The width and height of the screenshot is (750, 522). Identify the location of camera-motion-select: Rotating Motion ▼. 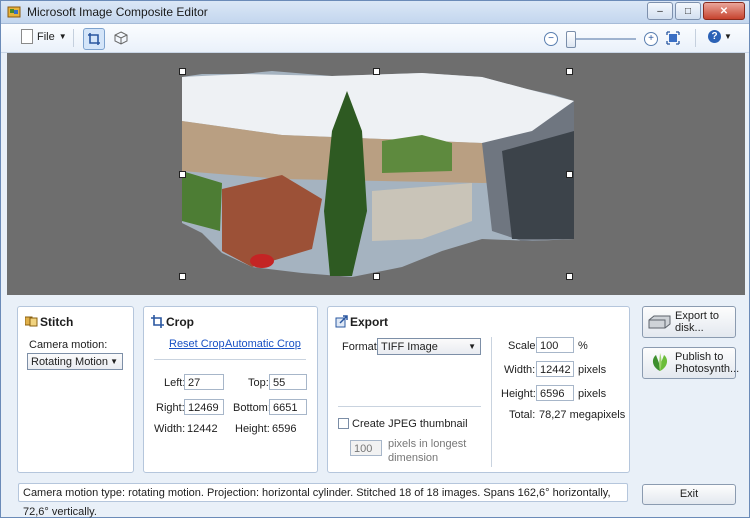
(75, 361).